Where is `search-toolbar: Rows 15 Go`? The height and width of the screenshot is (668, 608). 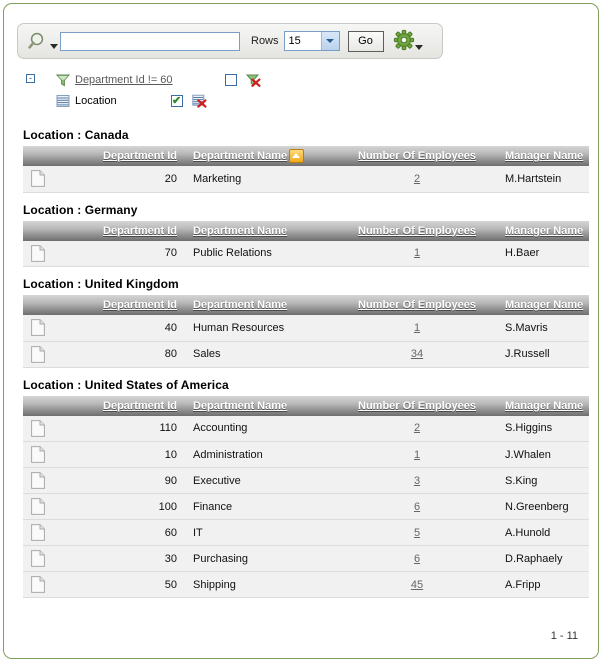
search-toolbar: Rows 15 Go is located at coordinates (230, 41).